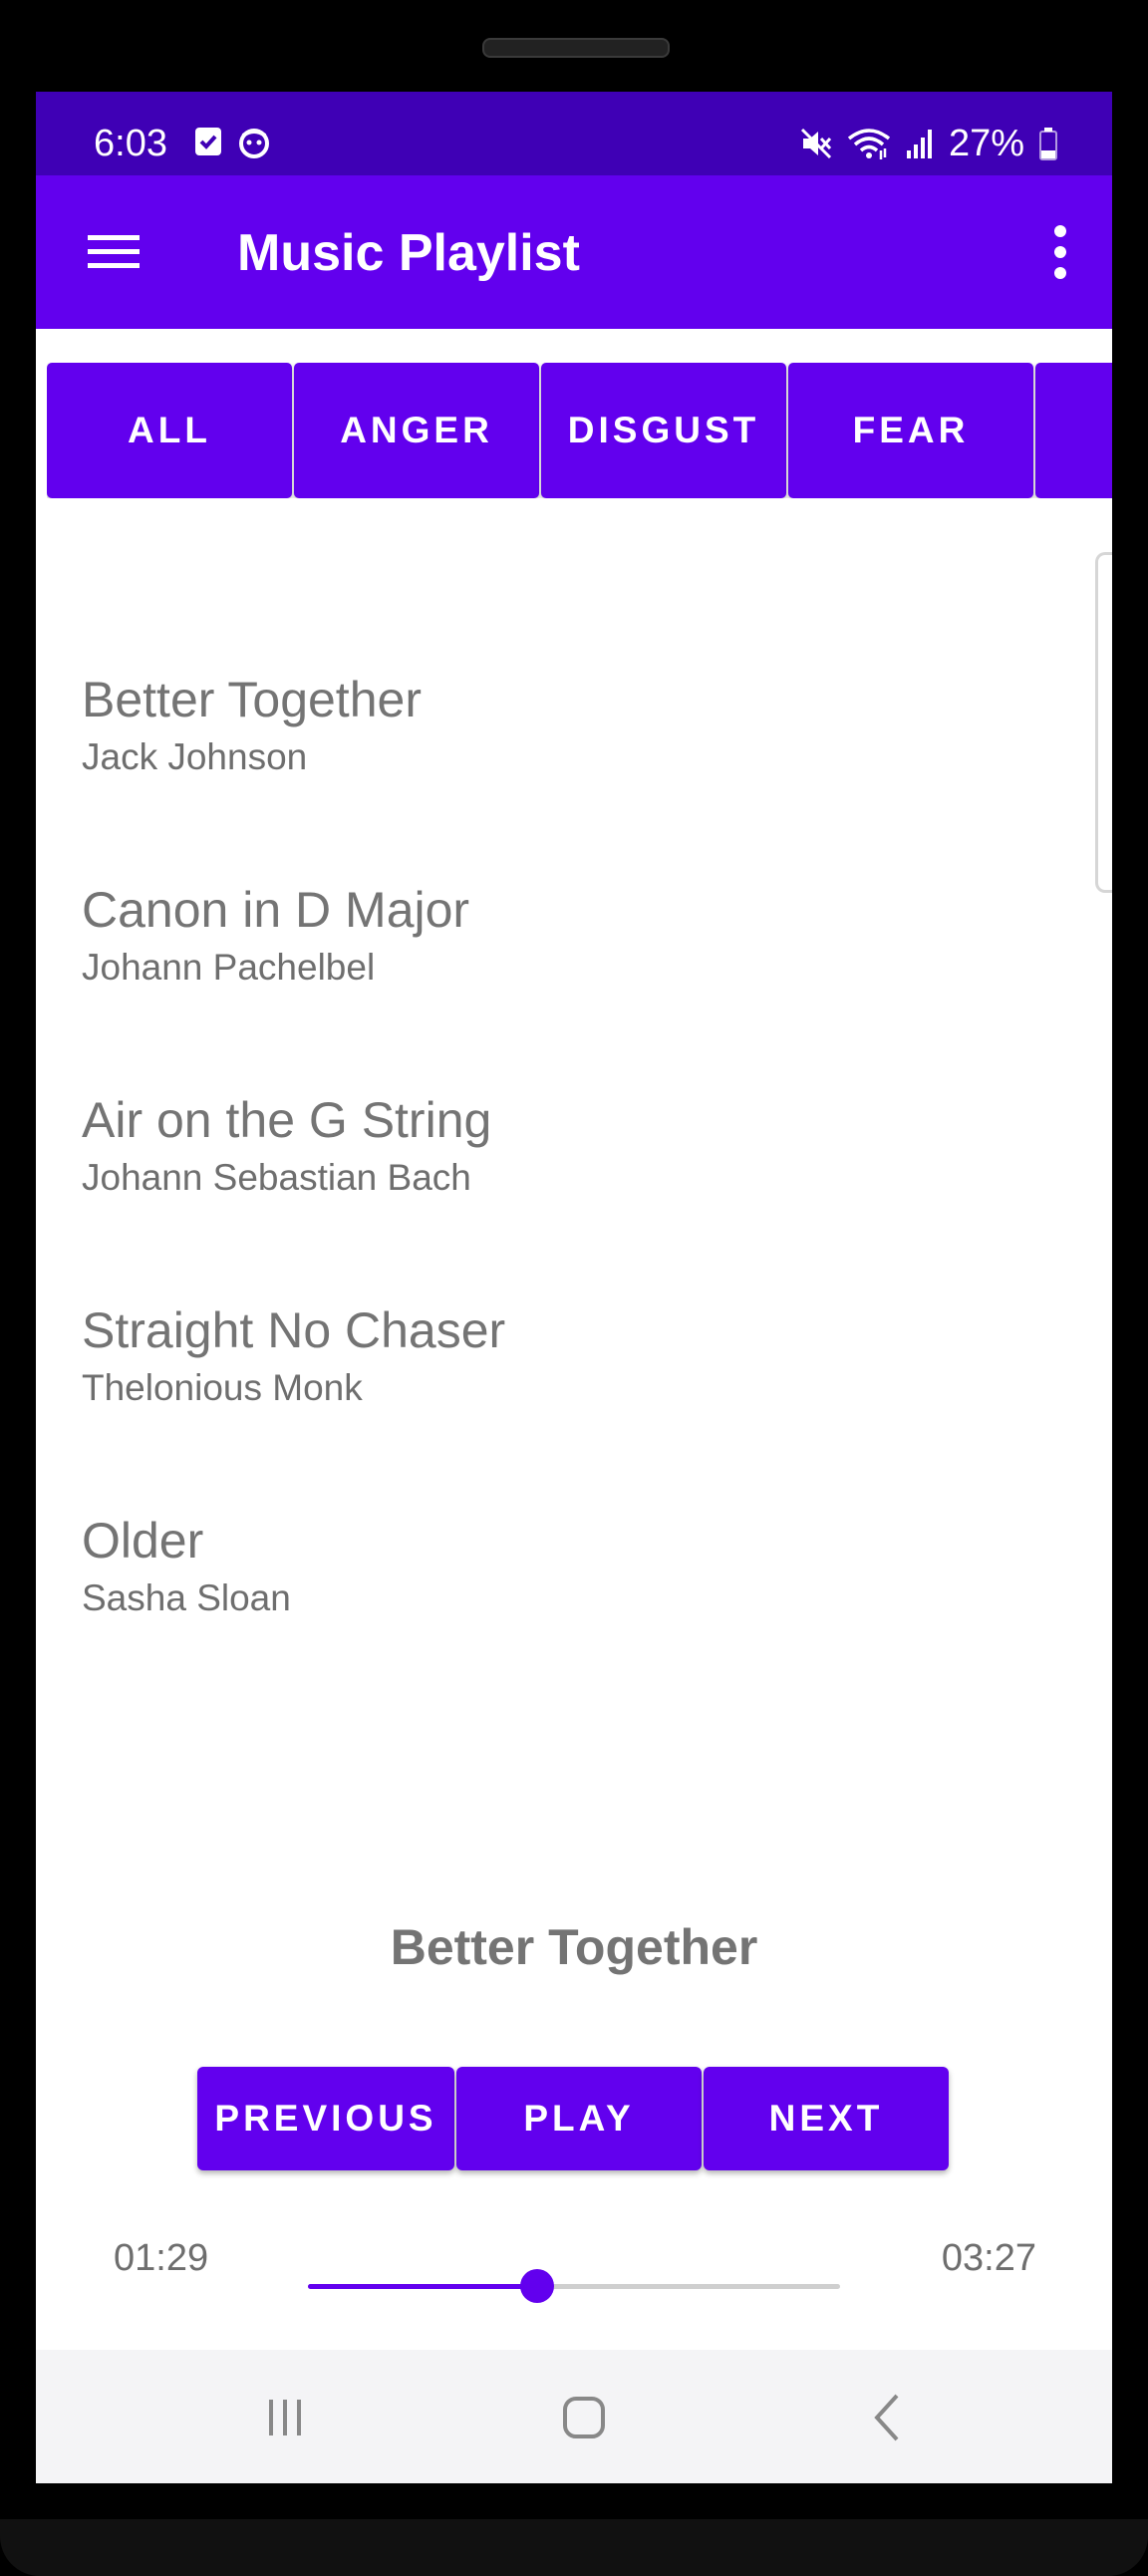  What do you see at coordinates (416, 430) in the screenshot?
I see `tab-anger: ANGER` at bounding box center [416, 430].